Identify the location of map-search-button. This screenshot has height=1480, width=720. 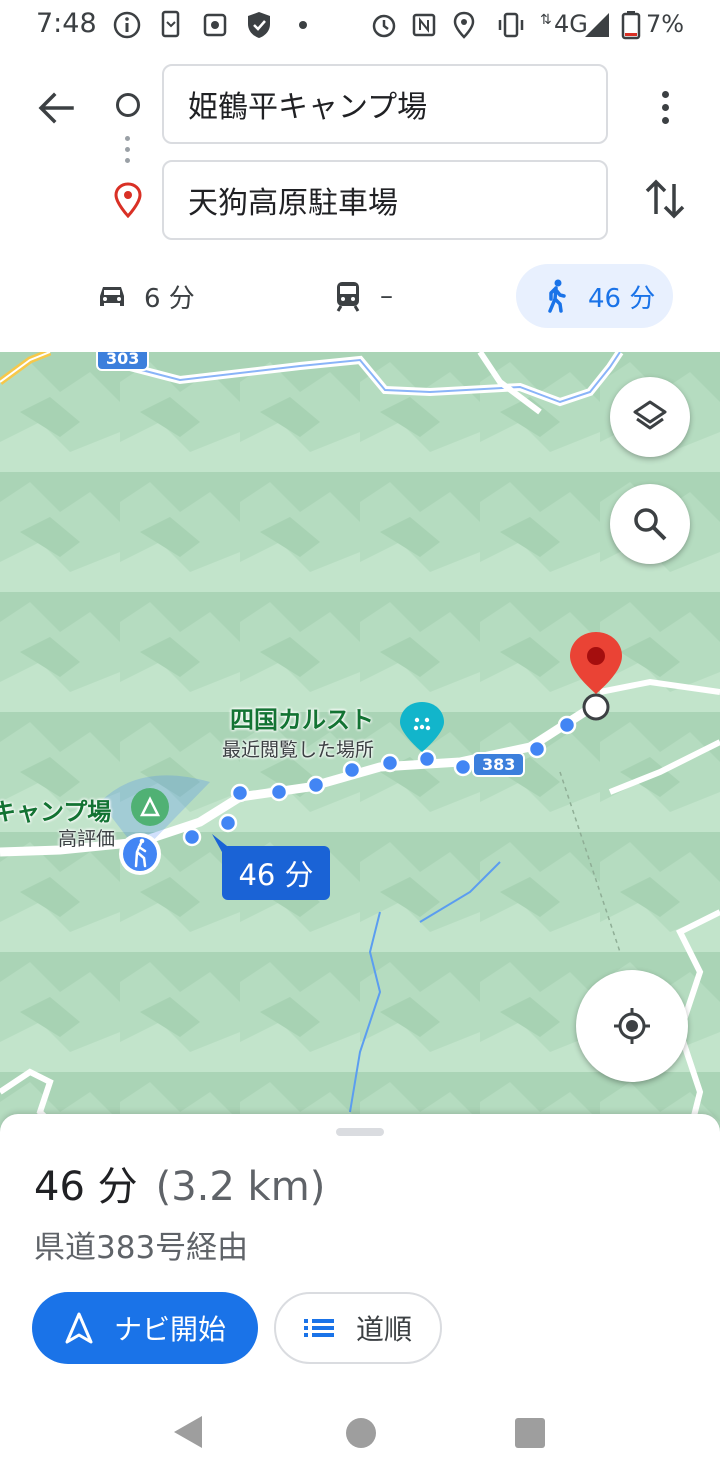
(650, 524).